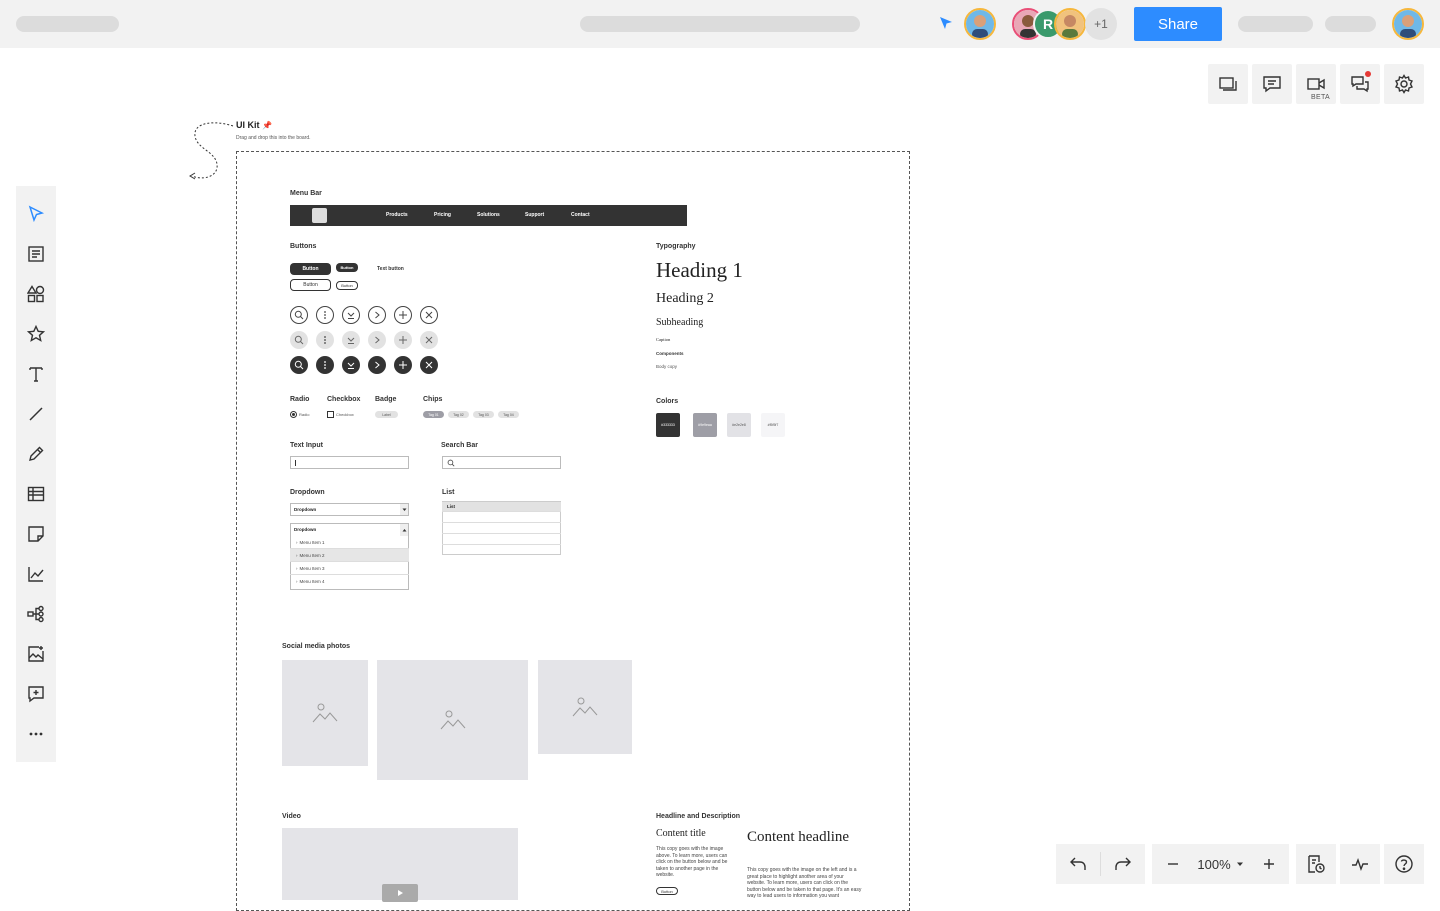 The height and width of the screenshot is (911, 1440). I want to click on chat-button, so click(1360, 84).